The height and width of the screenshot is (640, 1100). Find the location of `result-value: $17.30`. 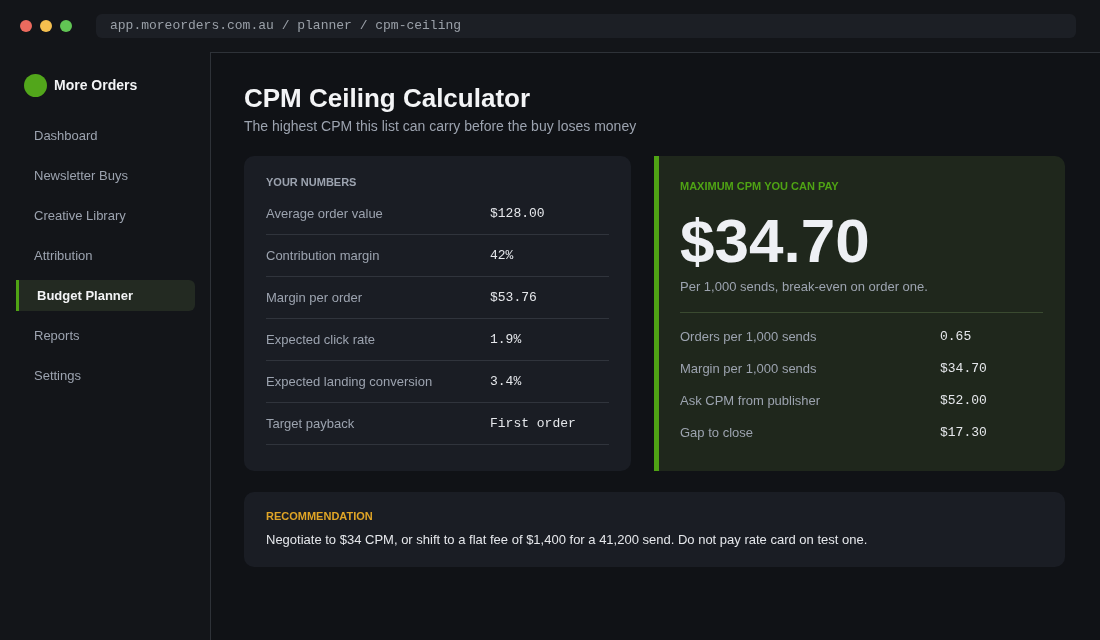

result-value: $17.30 is located at coordinates (963, 433).